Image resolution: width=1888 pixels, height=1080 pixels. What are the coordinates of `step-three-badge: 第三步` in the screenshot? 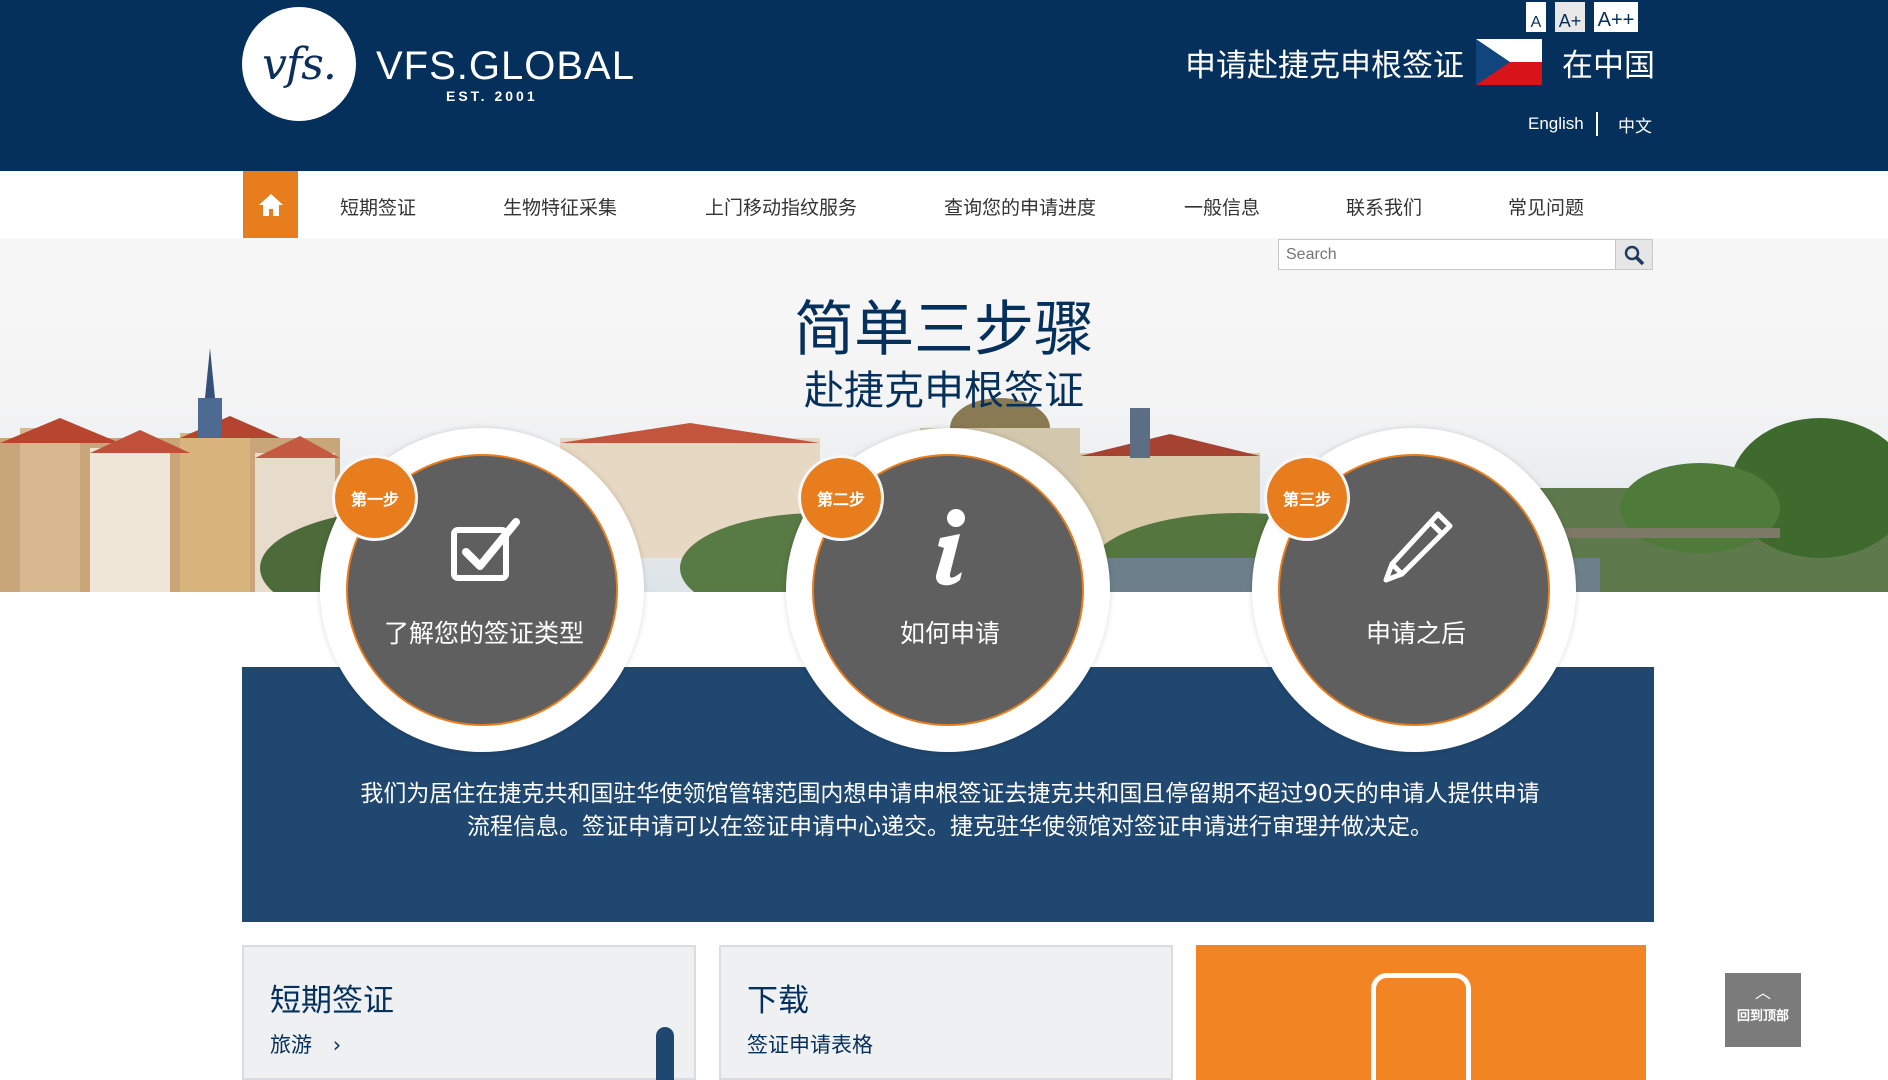 It's located at (1307, 498).